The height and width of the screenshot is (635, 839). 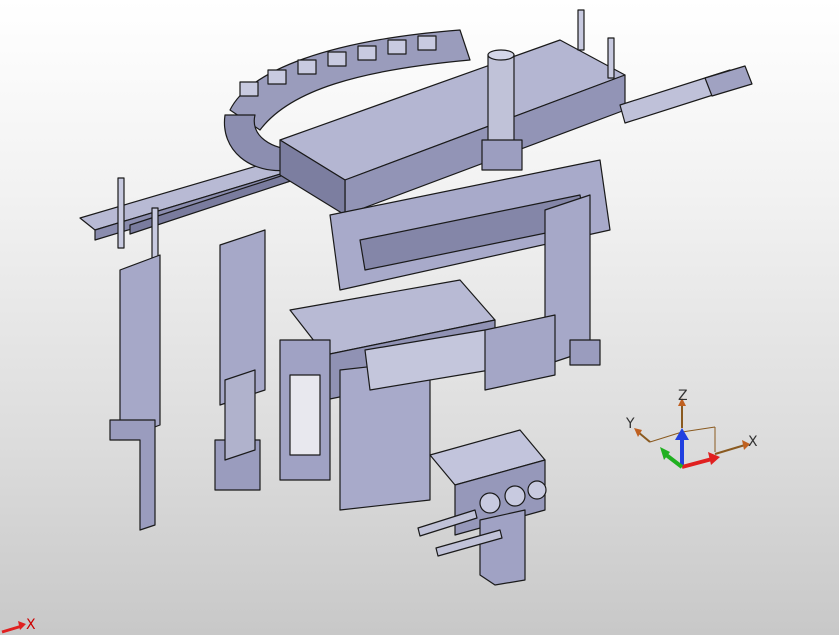 What do you see at coordinates (673, 460) in the screenshot?
I see `y-axis-arrow` at bounding box center [673, 460].